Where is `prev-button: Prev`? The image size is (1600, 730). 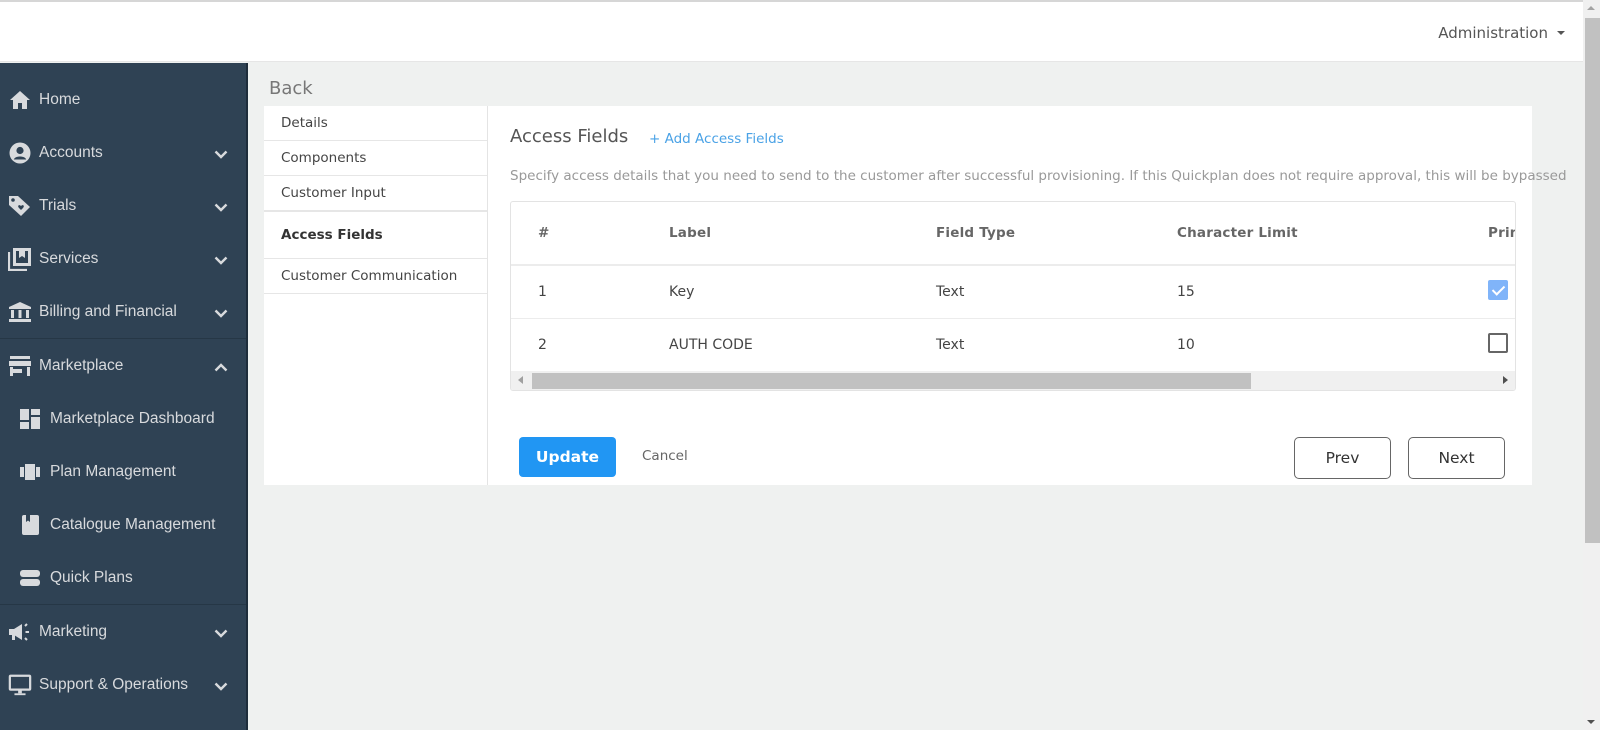 prev-button: Prev is located at coordinates (1342, 458).